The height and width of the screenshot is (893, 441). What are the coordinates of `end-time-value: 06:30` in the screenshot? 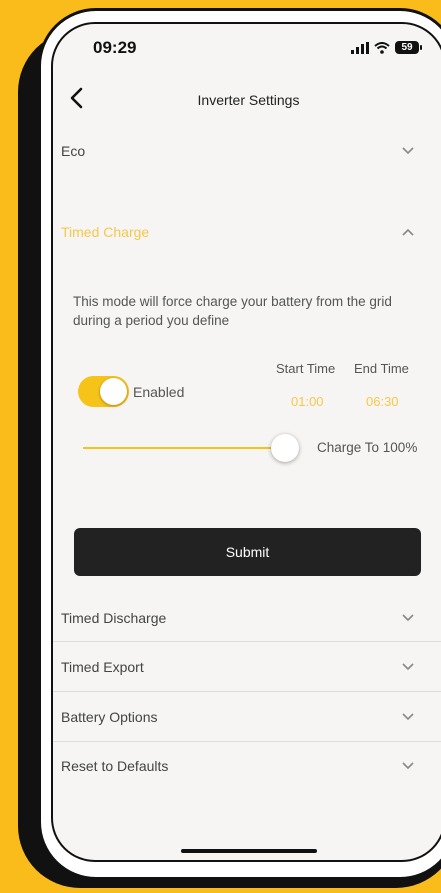 It's located at (382, 401).